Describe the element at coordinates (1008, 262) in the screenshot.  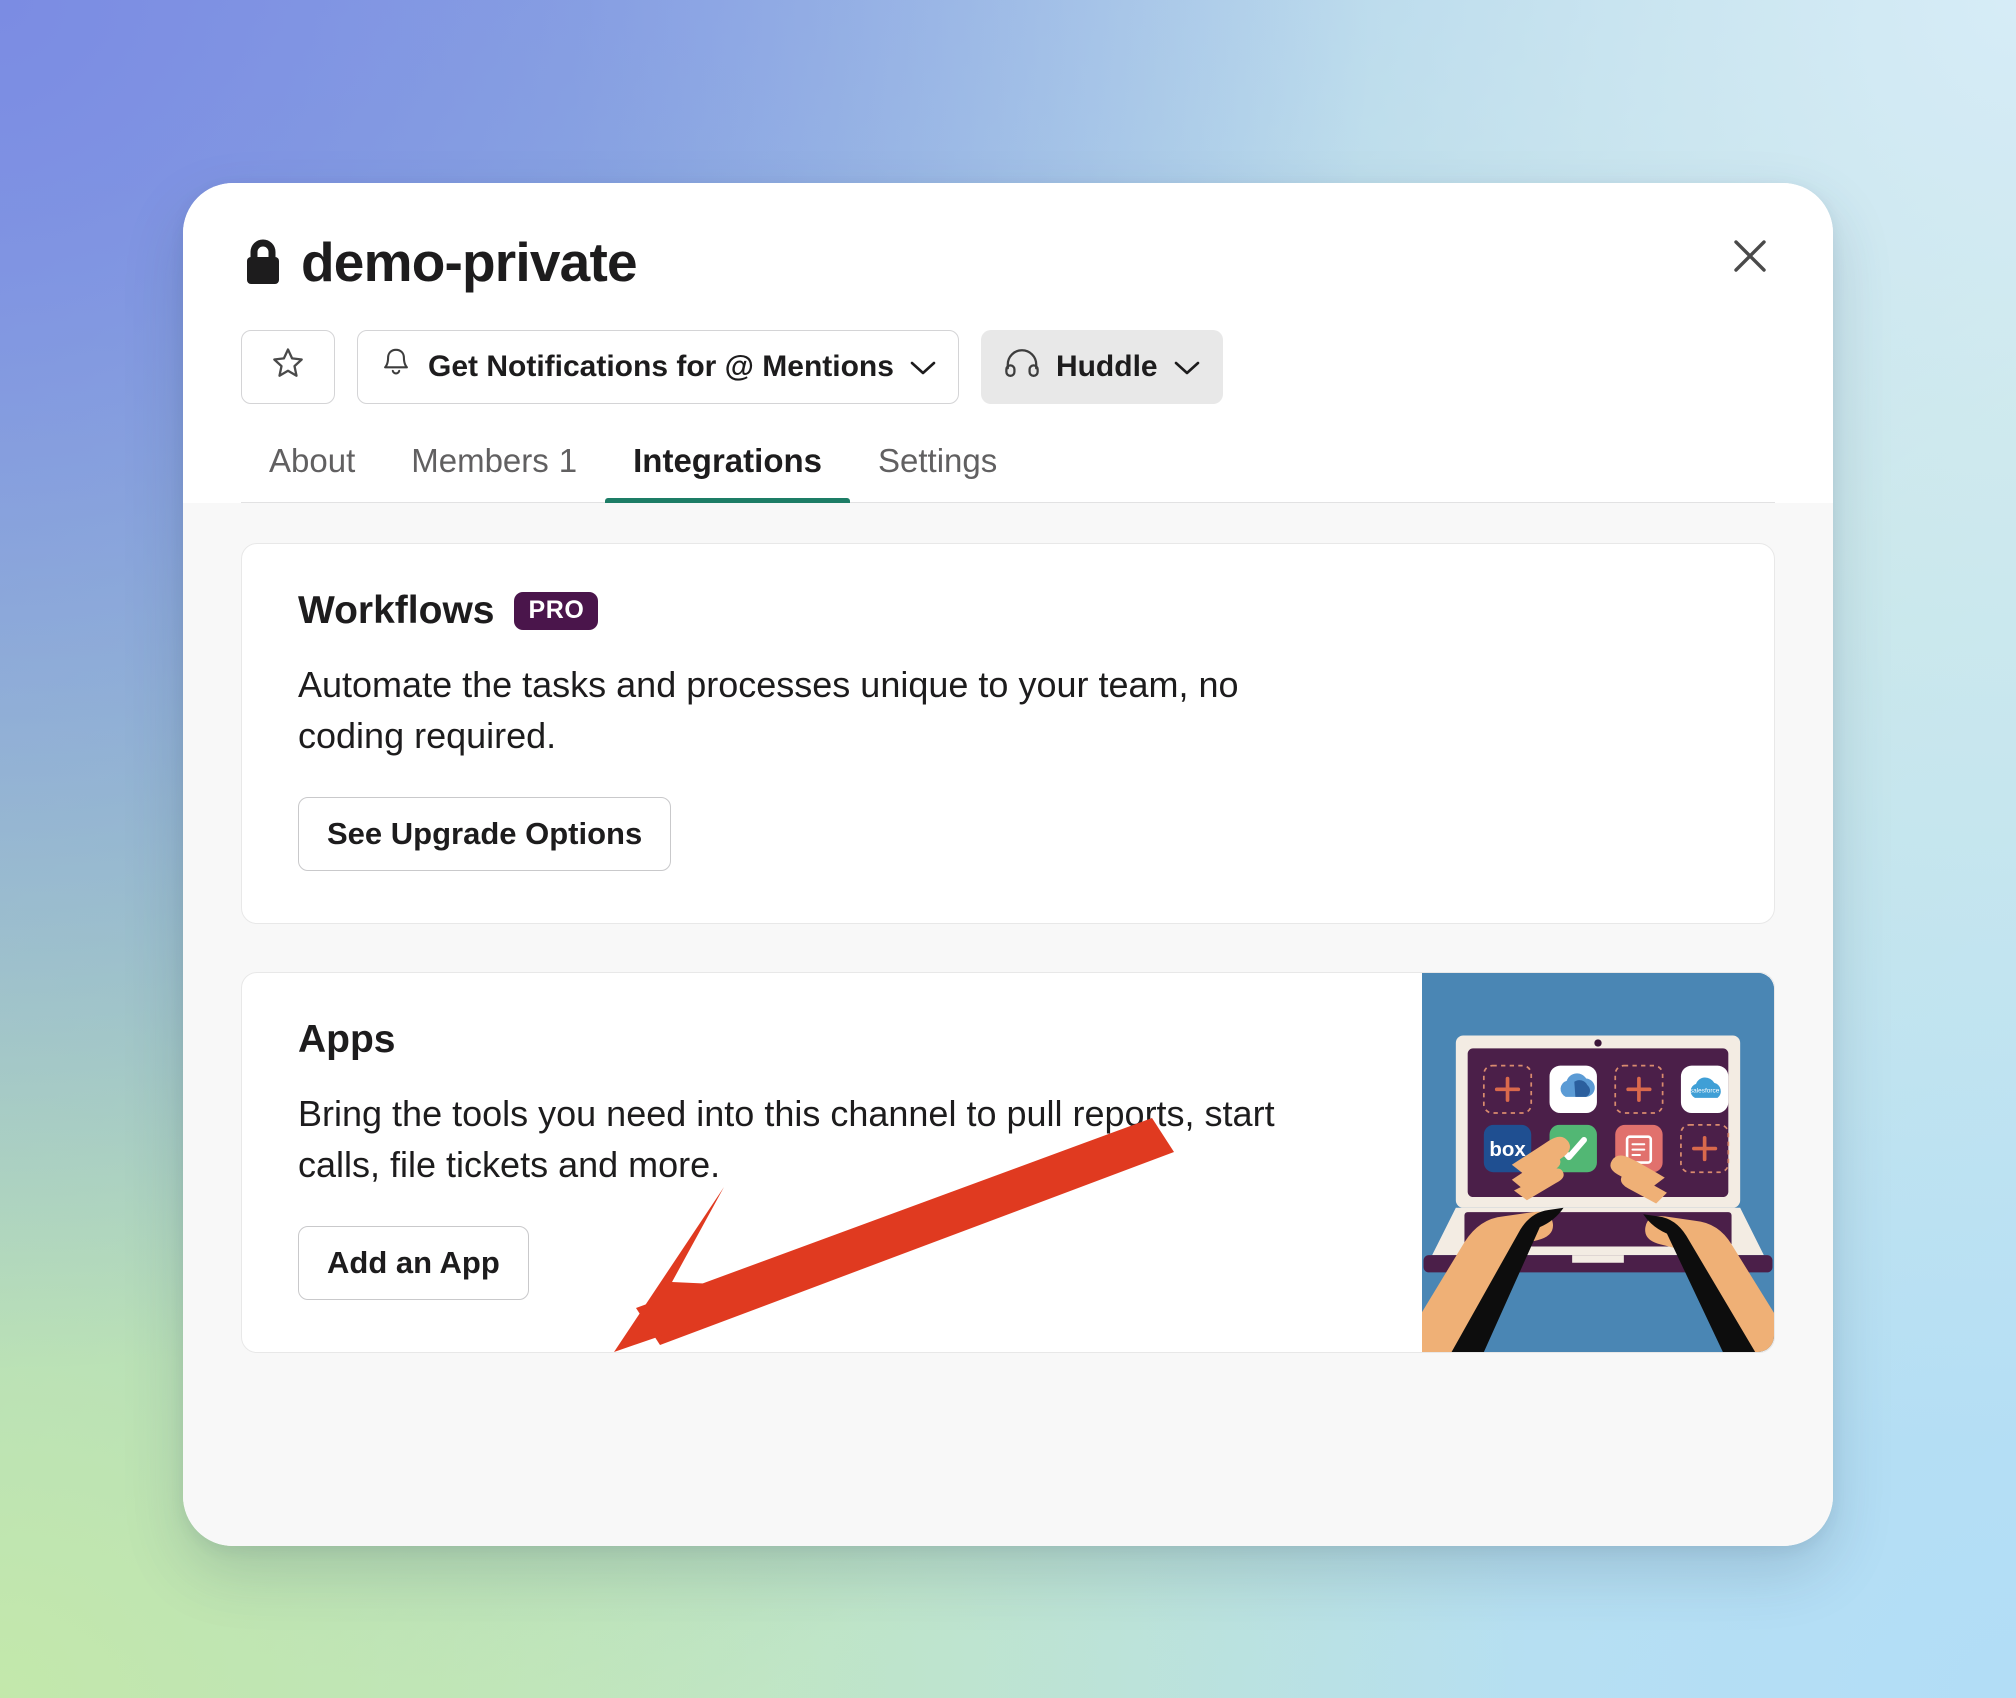
I see `dialog-title-row: demo-private` at that location.